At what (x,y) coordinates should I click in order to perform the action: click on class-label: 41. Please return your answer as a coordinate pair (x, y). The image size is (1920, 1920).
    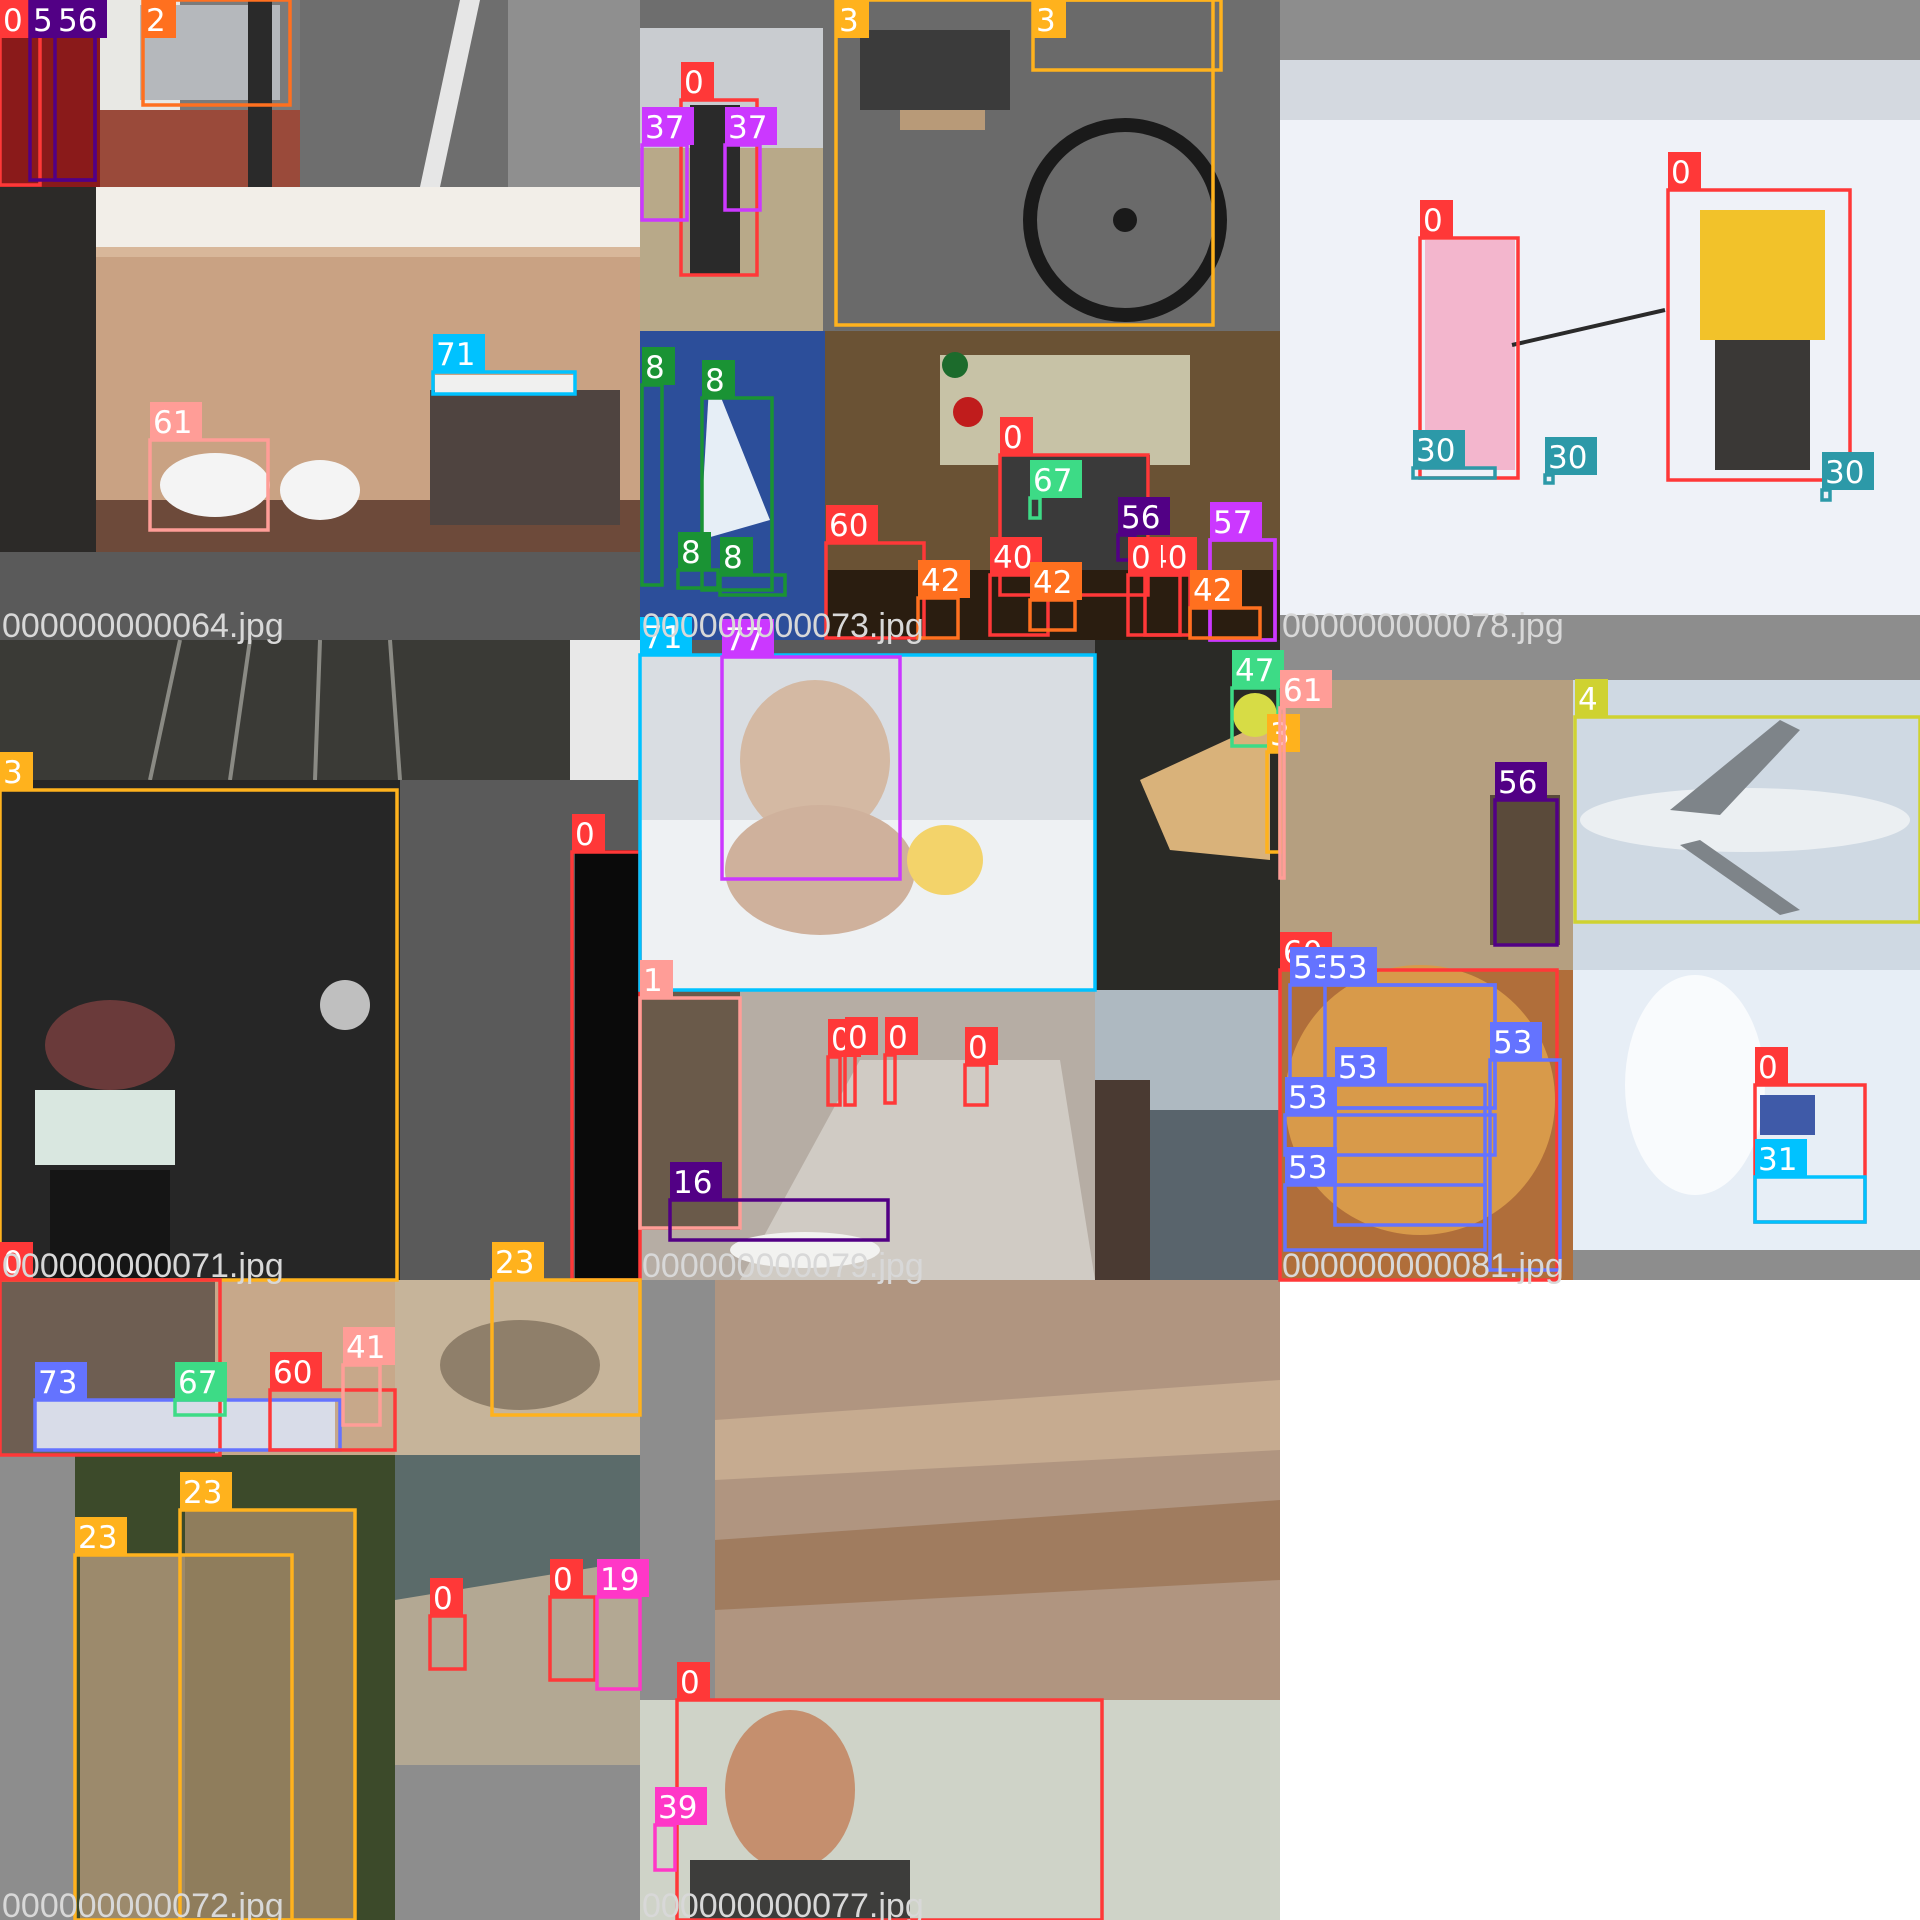
    Looking at the image, I should click on (365, 1348).